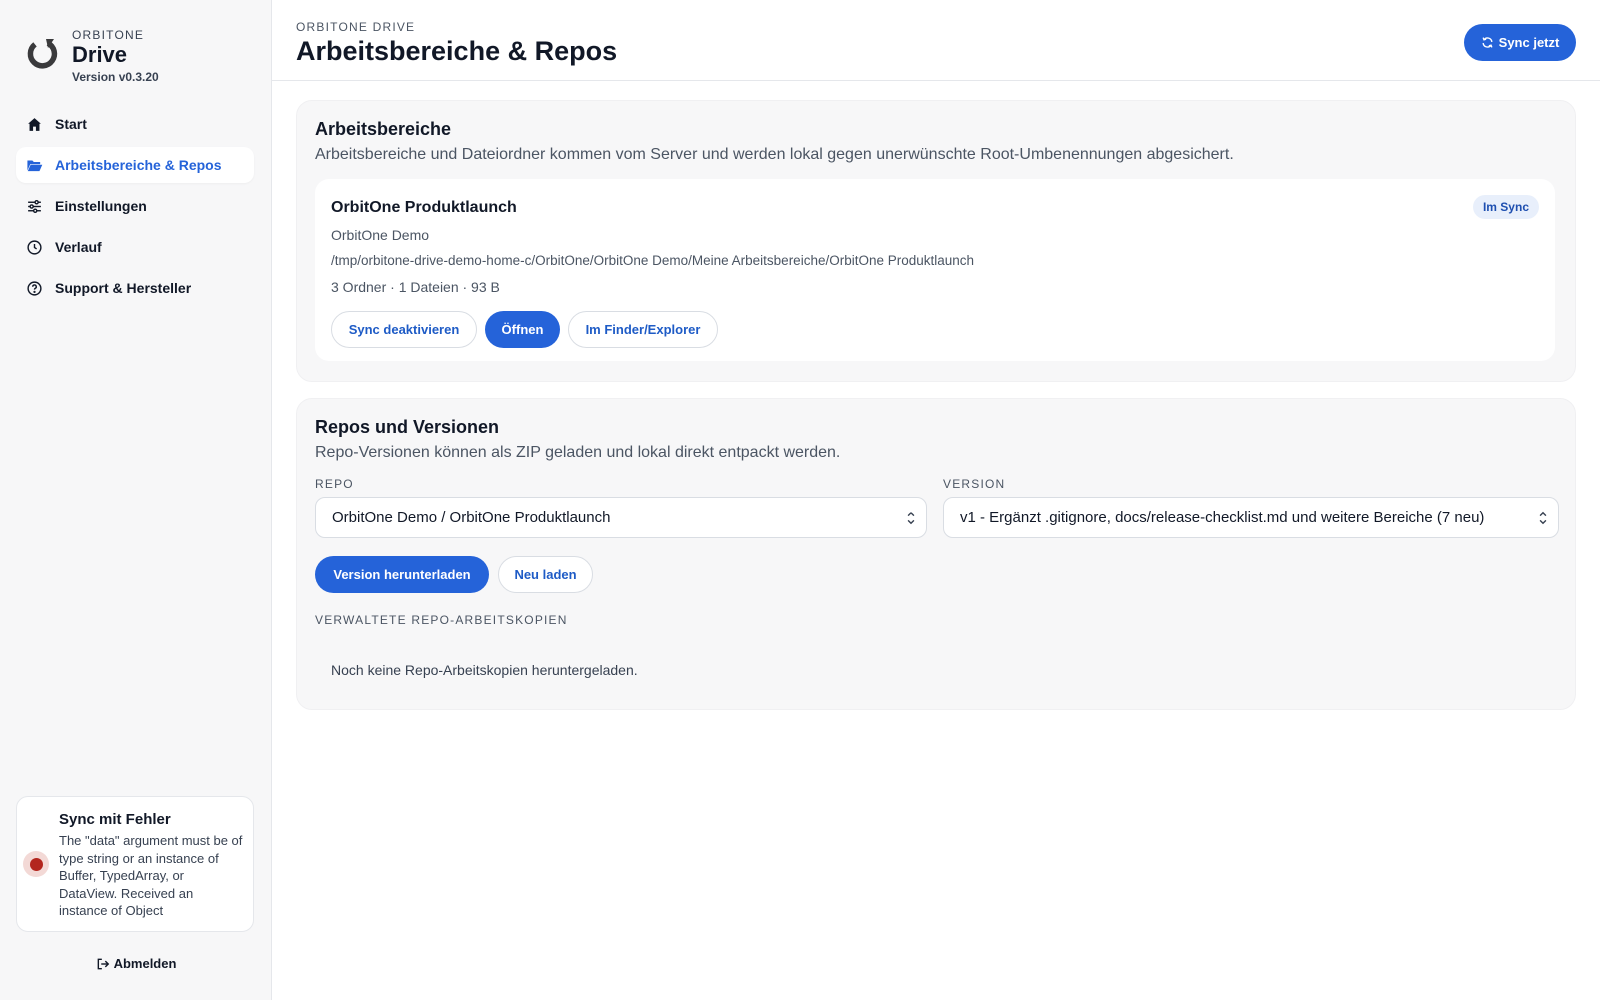  What do you see at coordinates (404, 329) in the screenshot?
I see `disable-sync-button: Sync deaktivieren` at bounding box center [404, 329].